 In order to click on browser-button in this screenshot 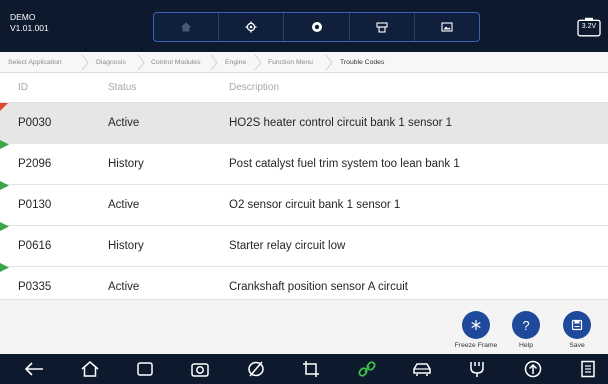, I will do `click(256, 369)`.